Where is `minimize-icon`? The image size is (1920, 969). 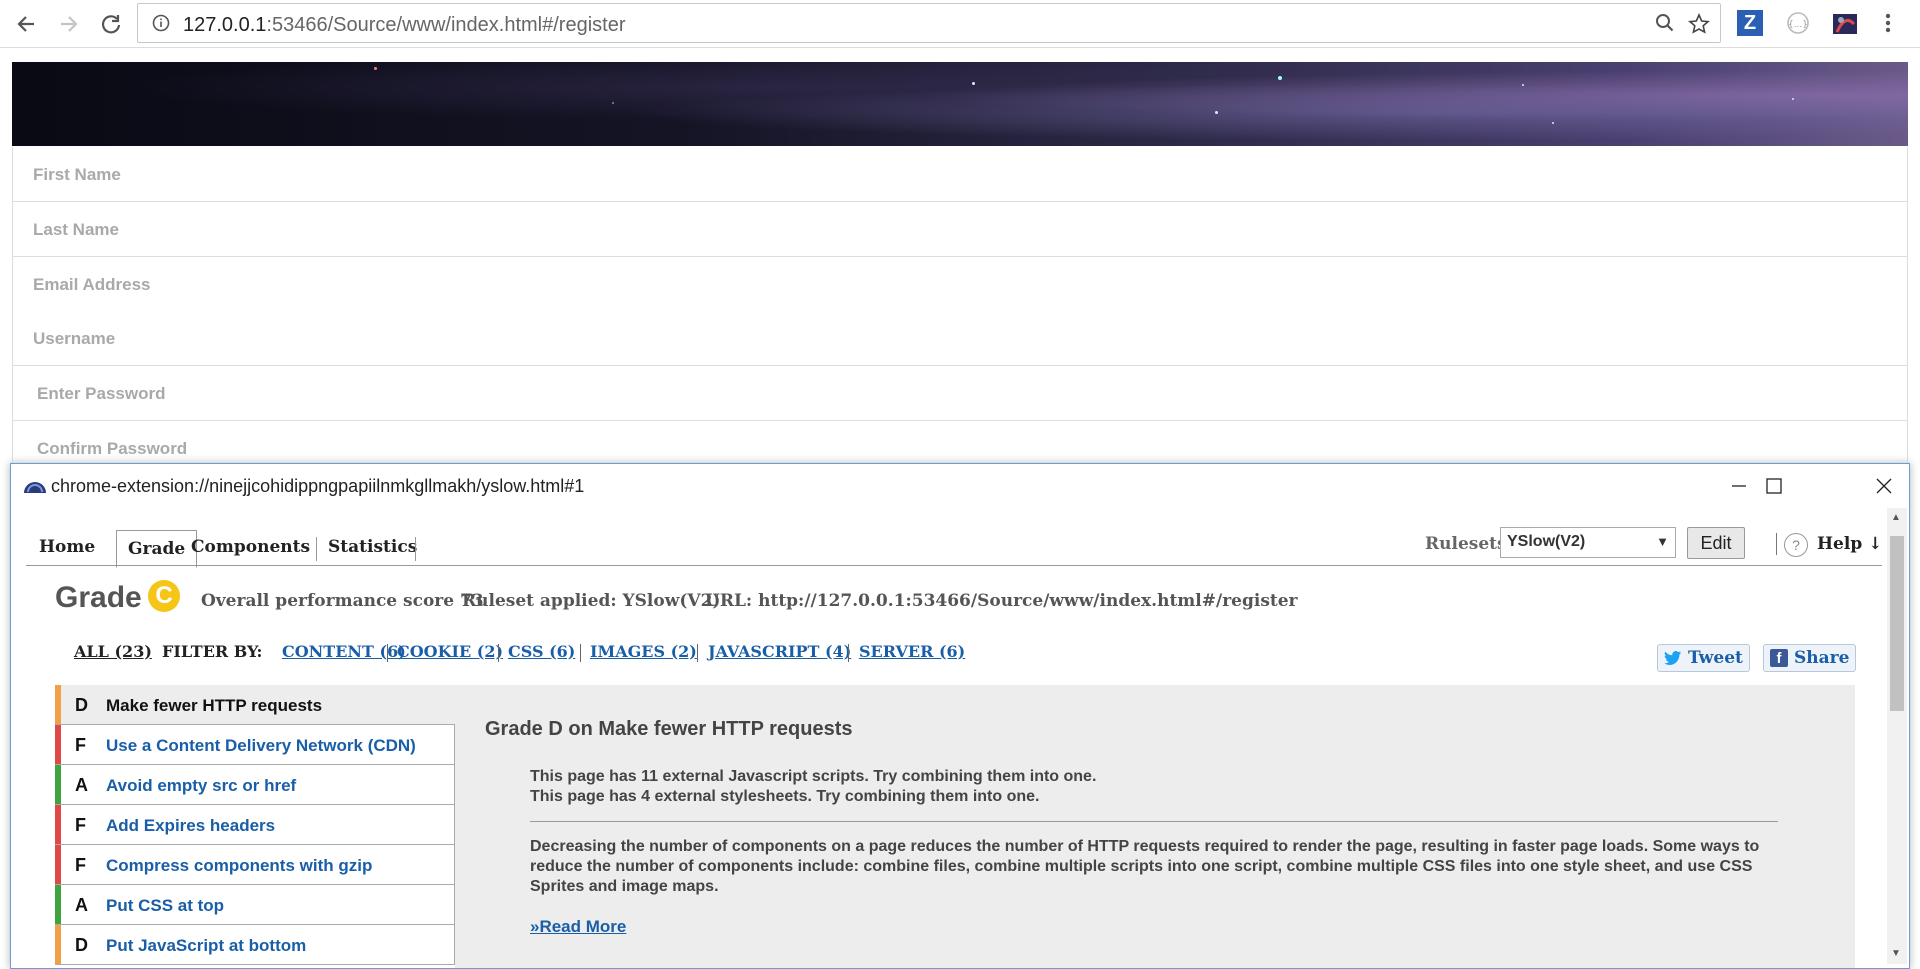 minimize-icon is located at coordinates (1739, 486).